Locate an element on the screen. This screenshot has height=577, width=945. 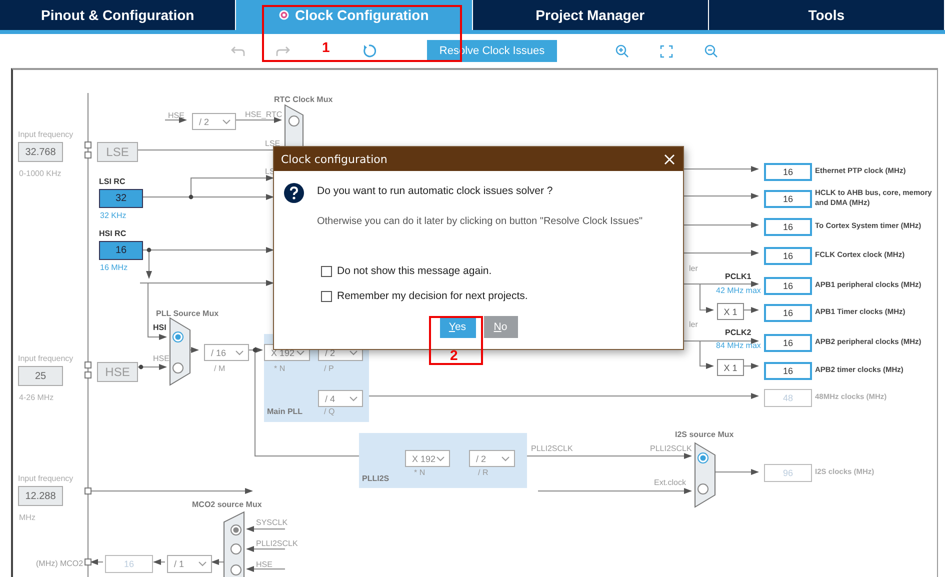
checkbox-label: Do not show this message again. is located at coordinates (414, 271).